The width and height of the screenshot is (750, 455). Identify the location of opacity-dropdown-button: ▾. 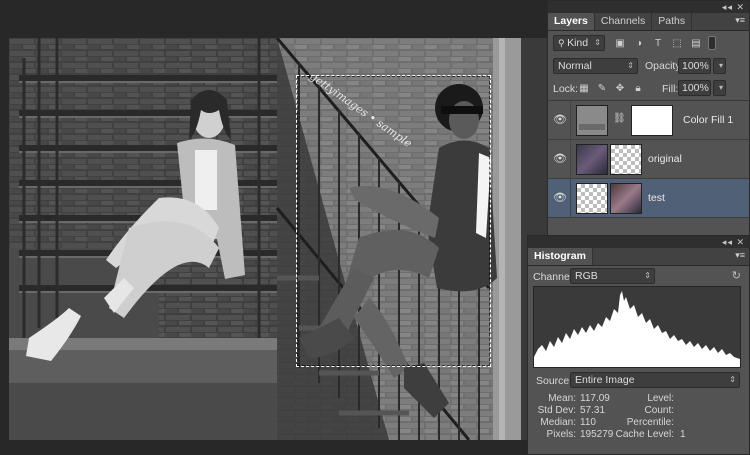
(719, 66).